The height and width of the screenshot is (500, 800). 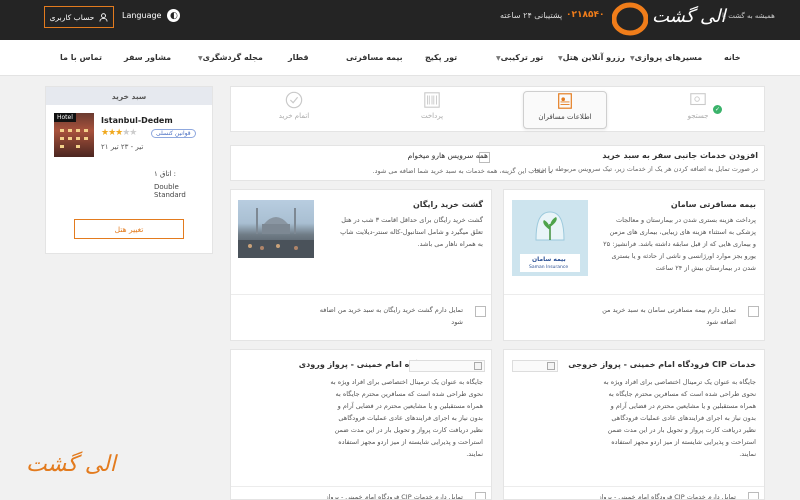 What do you see at coordinates (294, 100) in the screenshot?
I see `check-circle-icon` at bounding box center [294, 100].